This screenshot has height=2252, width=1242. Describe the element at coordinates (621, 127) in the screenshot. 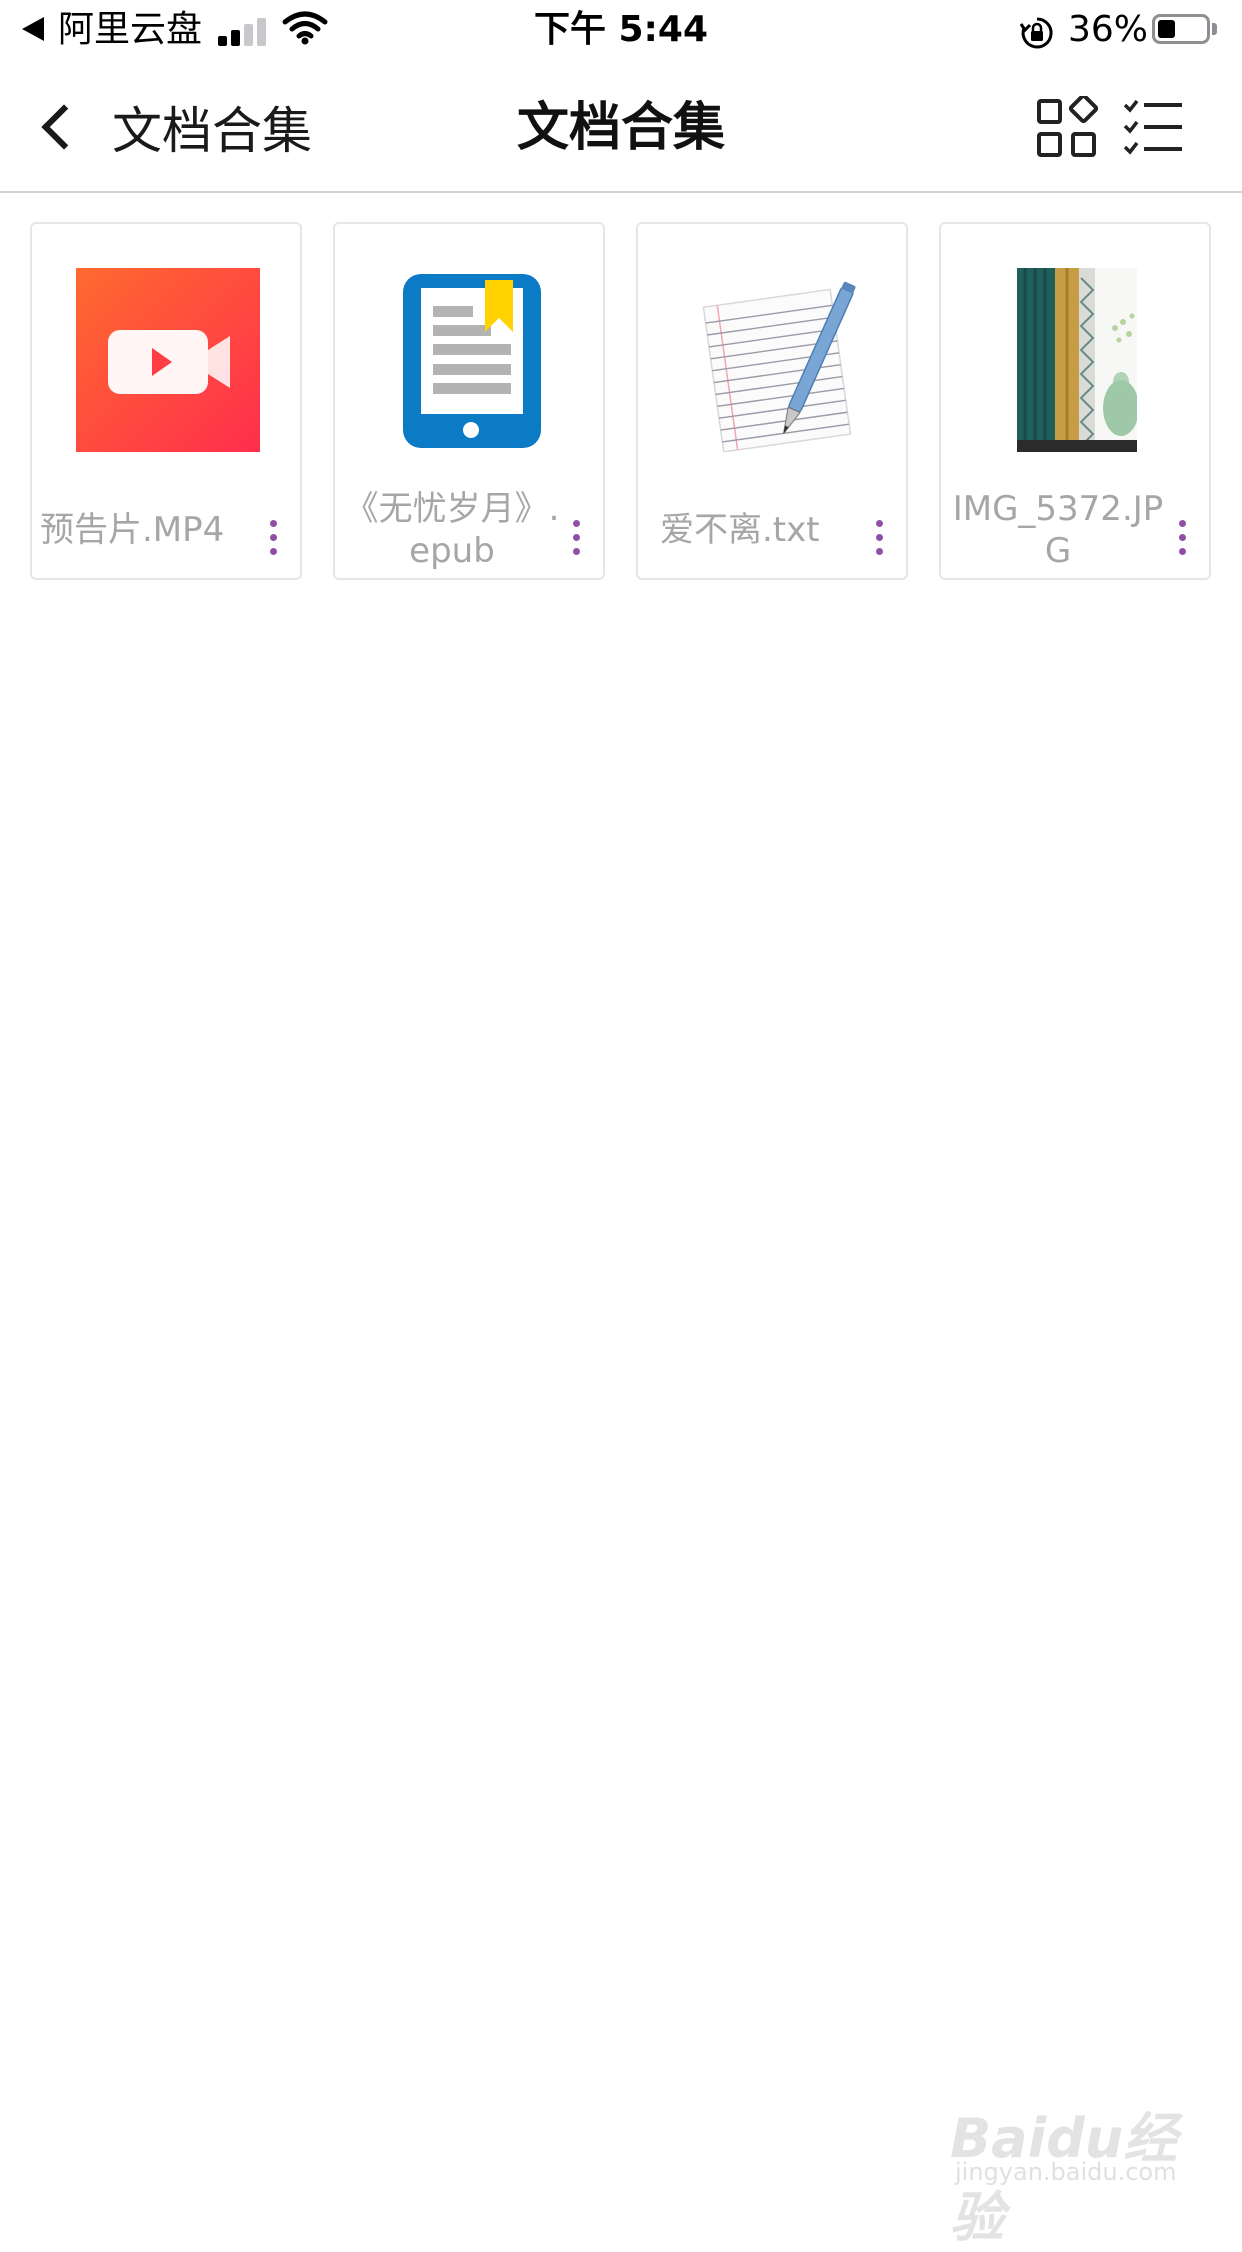

I see `navigation-bar: 文档合集 文档合集` at that location.